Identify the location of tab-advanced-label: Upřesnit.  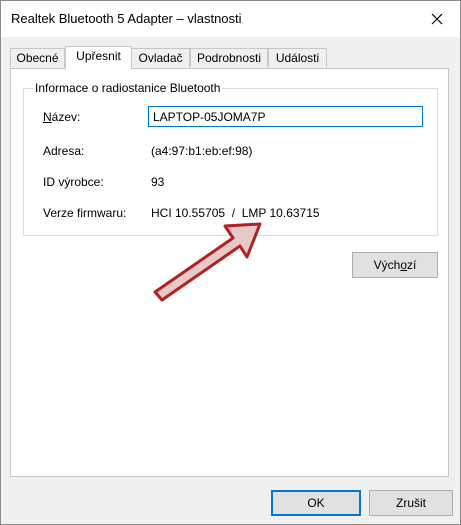
(98, 56).